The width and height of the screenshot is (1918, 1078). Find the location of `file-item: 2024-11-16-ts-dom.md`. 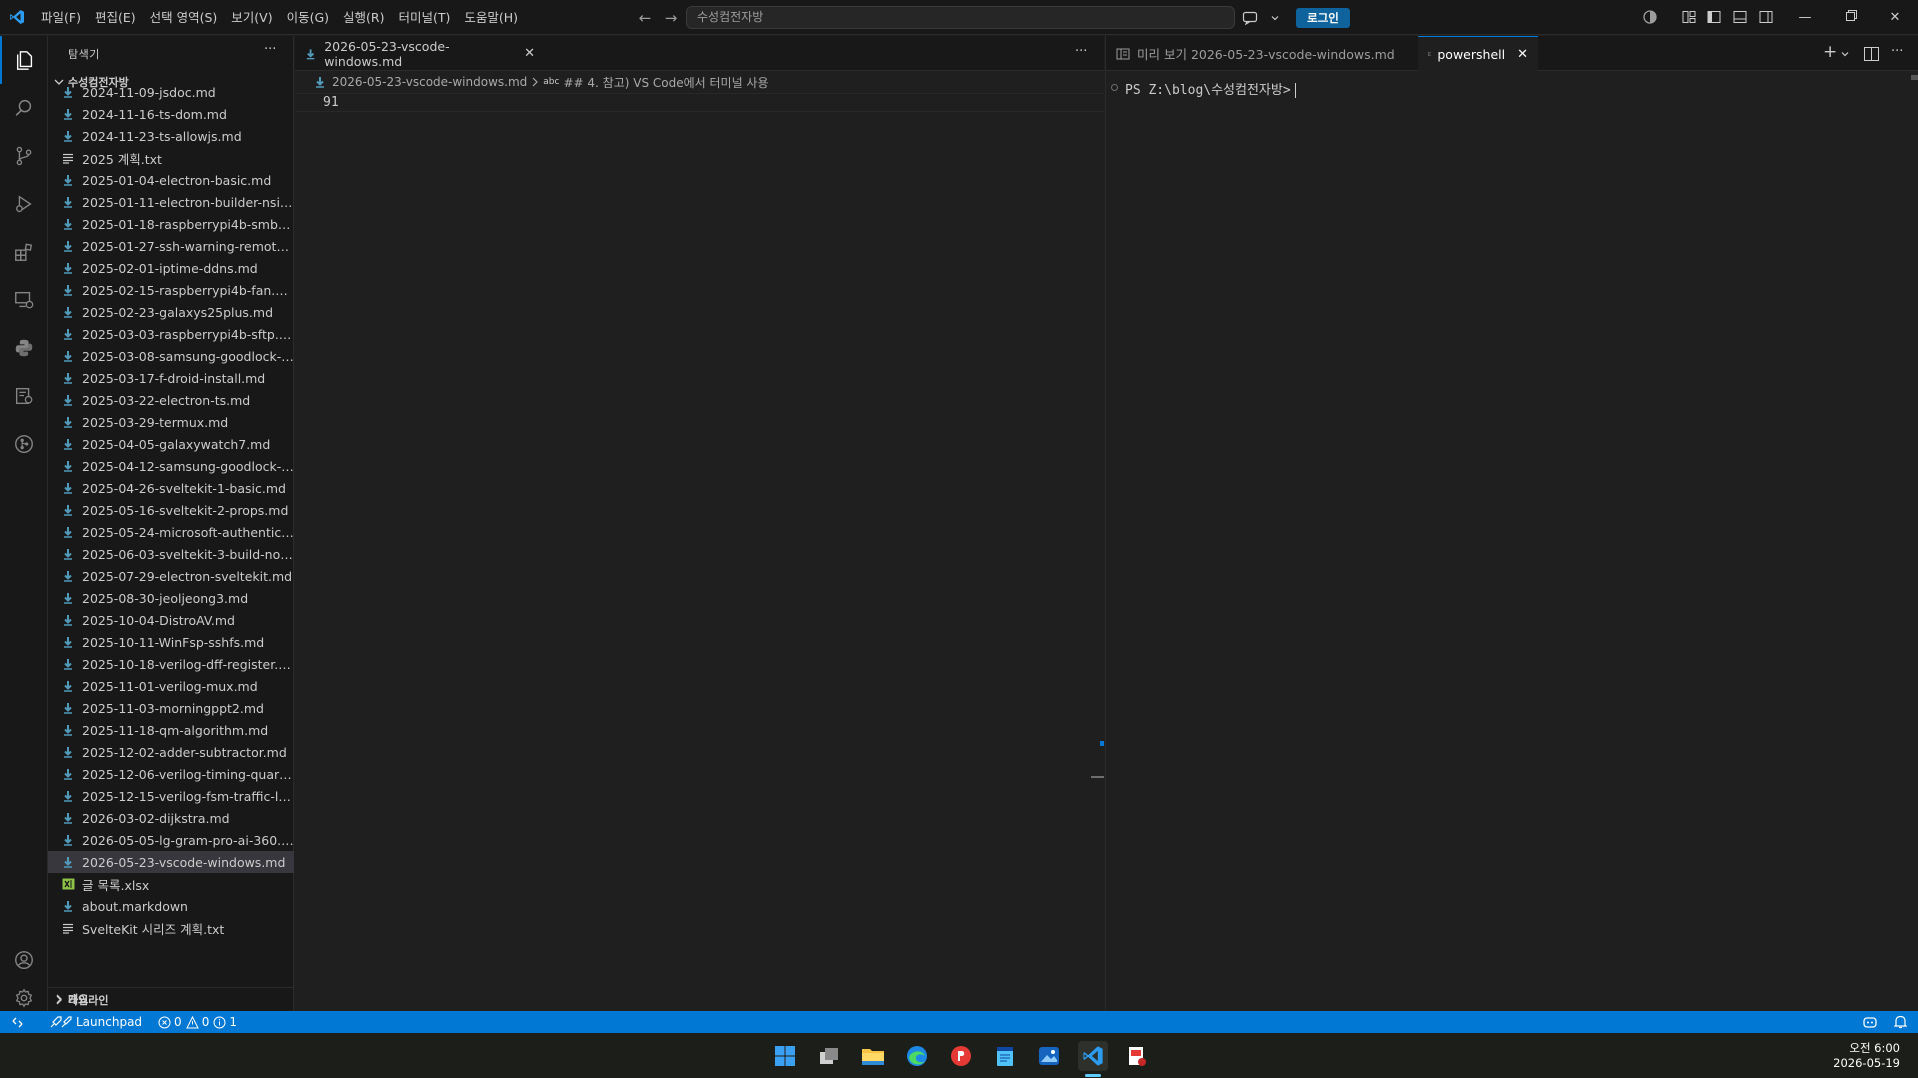

file-item: 2024-11-16-ts-dom.md is located at coordinates (171, 114).